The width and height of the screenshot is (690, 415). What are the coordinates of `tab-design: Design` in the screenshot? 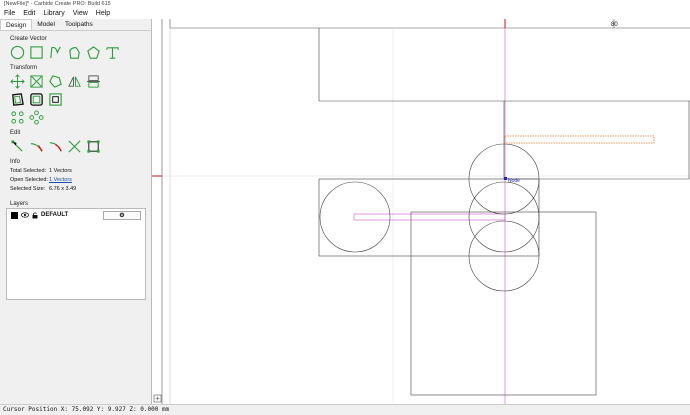 It's located at (16, 24).